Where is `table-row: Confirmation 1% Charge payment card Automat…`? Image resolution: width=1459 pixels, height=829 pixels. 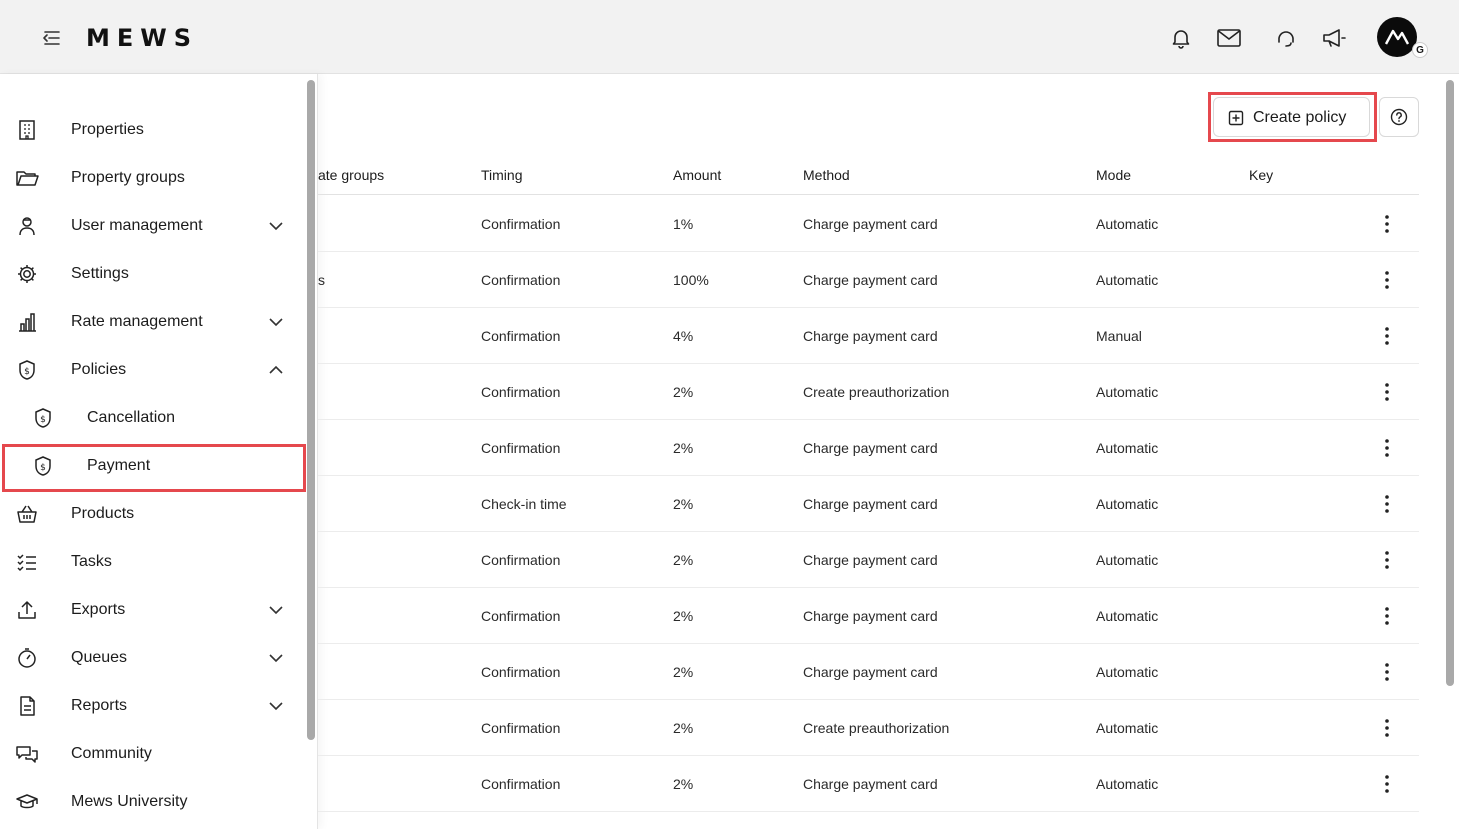
table-row: Confirmation 1% Charge payment card Automat… is located at coordinates (868, 224).